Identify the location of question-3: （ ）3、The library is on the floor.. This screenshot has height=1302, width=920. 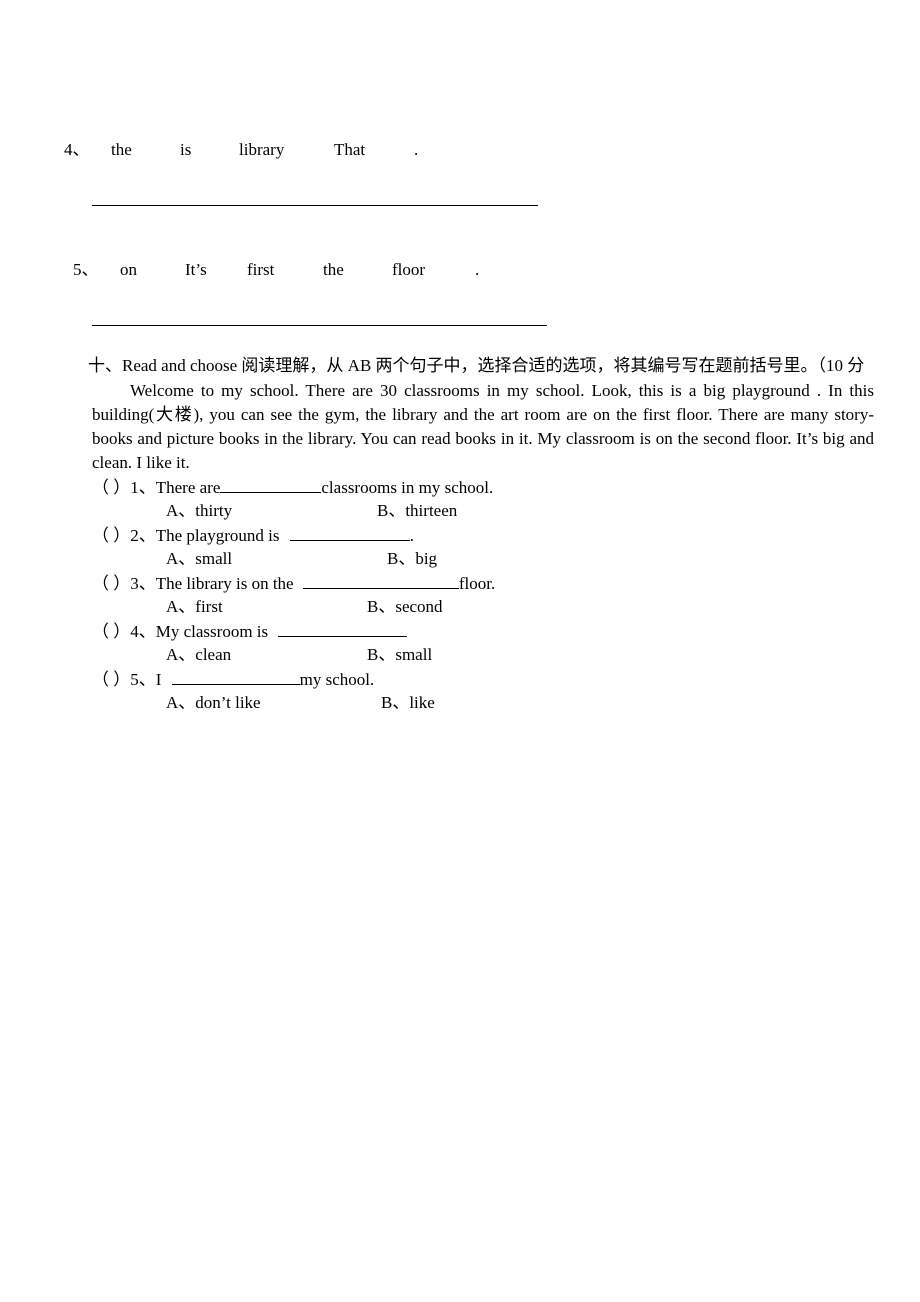
(293, 583).